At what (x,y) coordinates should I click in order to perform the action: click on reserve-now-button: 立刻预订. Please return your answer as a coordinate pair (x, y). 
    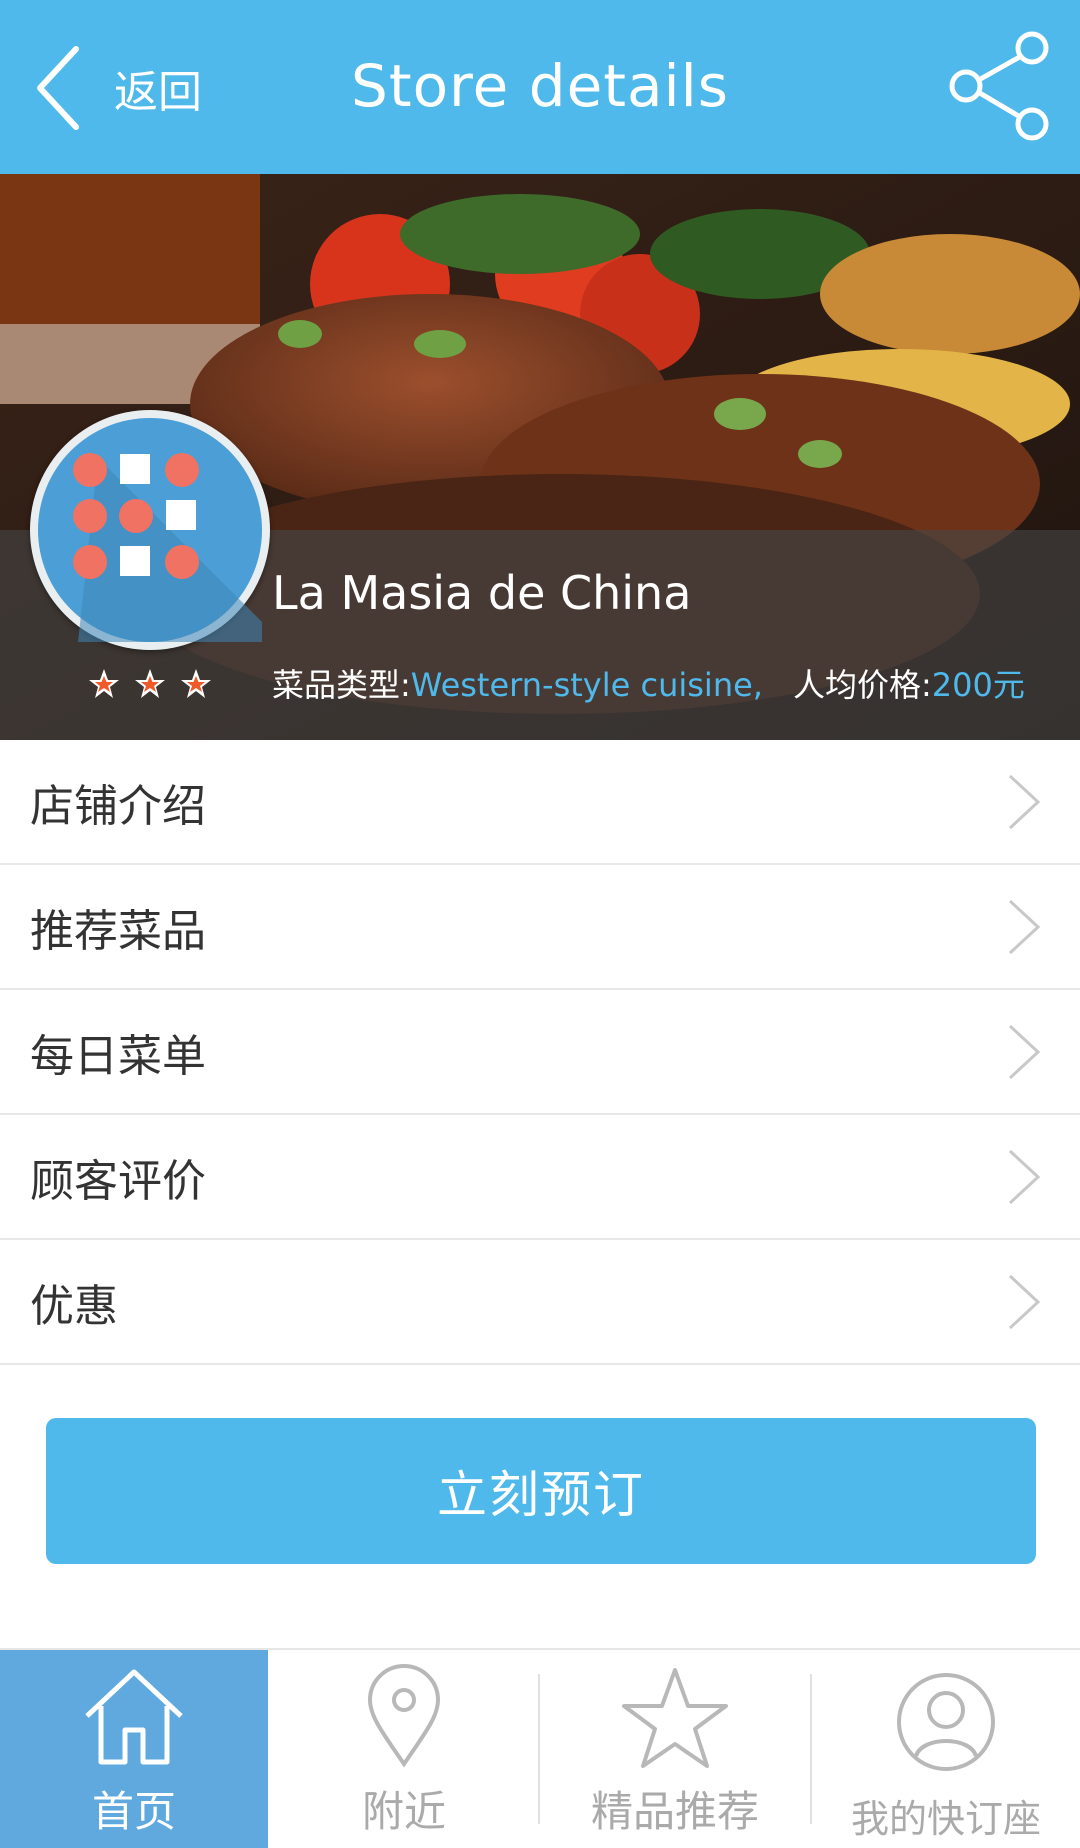
    Looking at the image, I should click on (541, 1491).